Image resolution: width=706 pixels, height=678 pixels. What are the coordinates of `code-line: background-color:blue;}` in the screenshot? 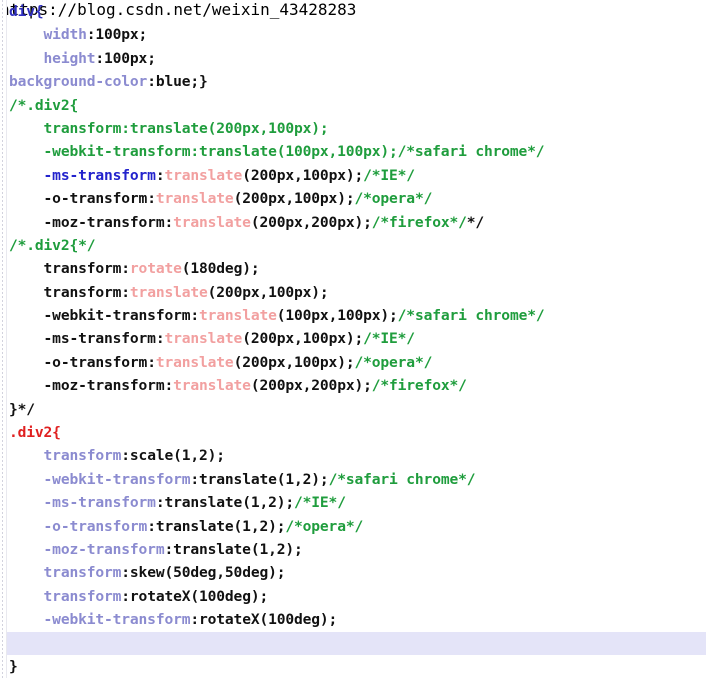 It's located at (353, 81).